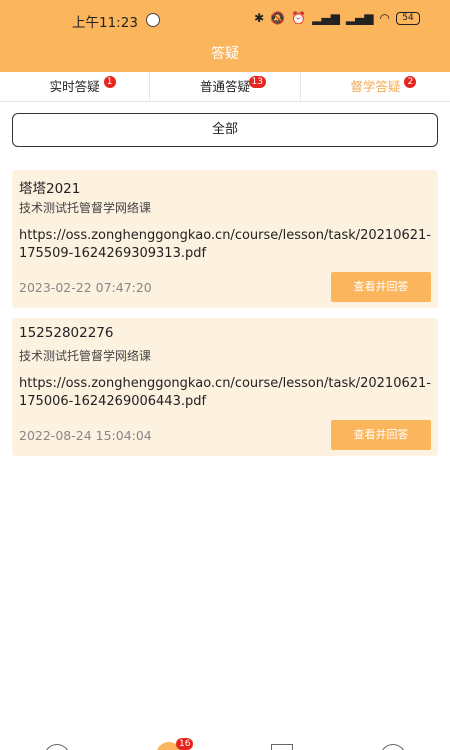  What do you see at coordinates (257, 82) in the screenshot?
I see `tab-badge: 13` at bounding box center [257, 82].